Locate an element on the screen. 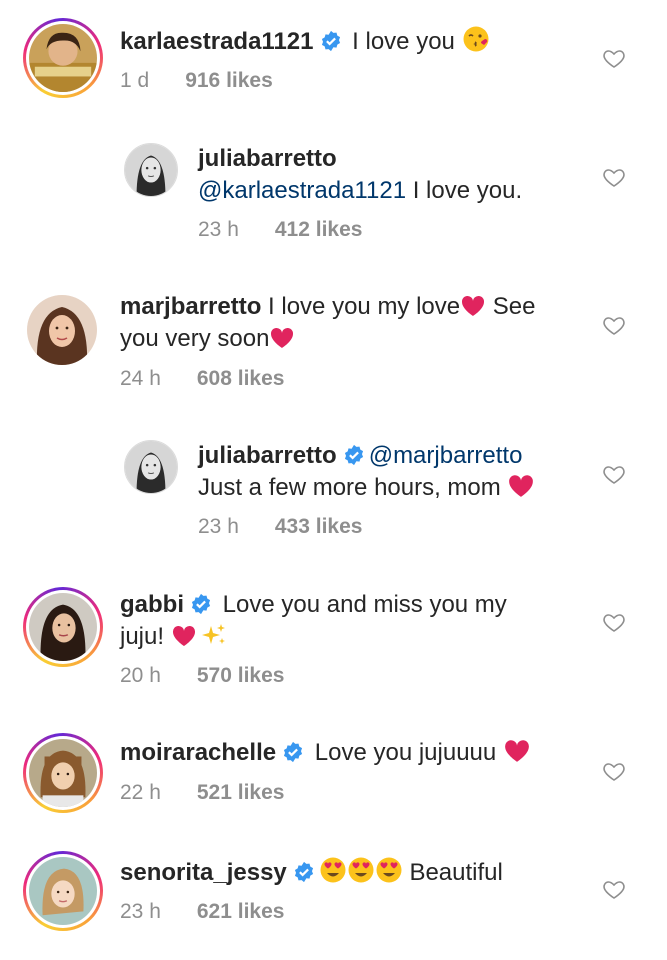  username: moirarachelle is located at coordinates (198, 752).